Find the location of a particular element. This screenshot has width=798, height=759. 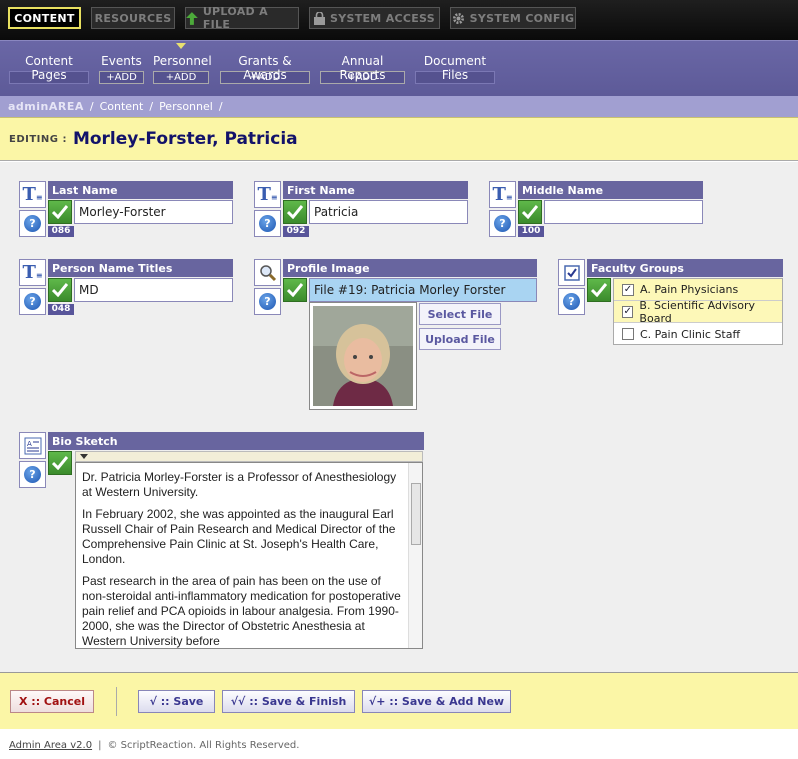

tab-resources-label: RESOURCES is located at coordinates (133, 18).